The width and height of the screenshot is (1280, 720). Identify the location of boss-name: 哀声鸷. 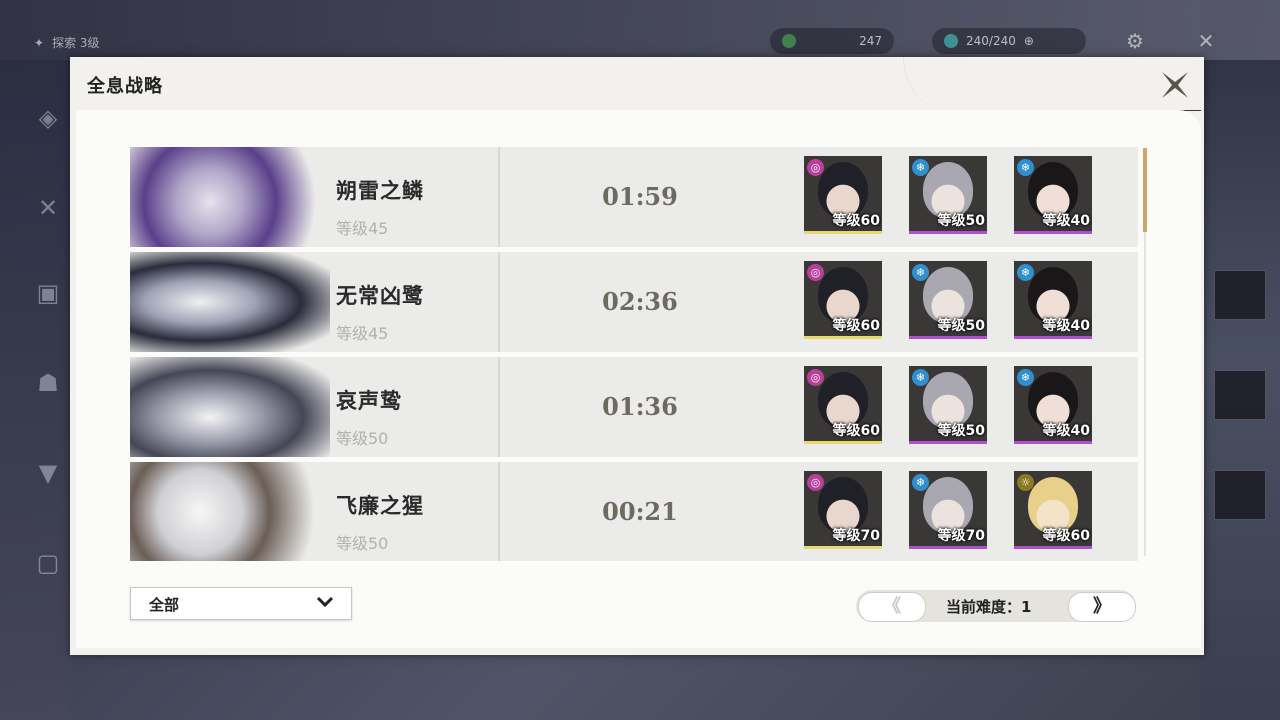
(369, 401).